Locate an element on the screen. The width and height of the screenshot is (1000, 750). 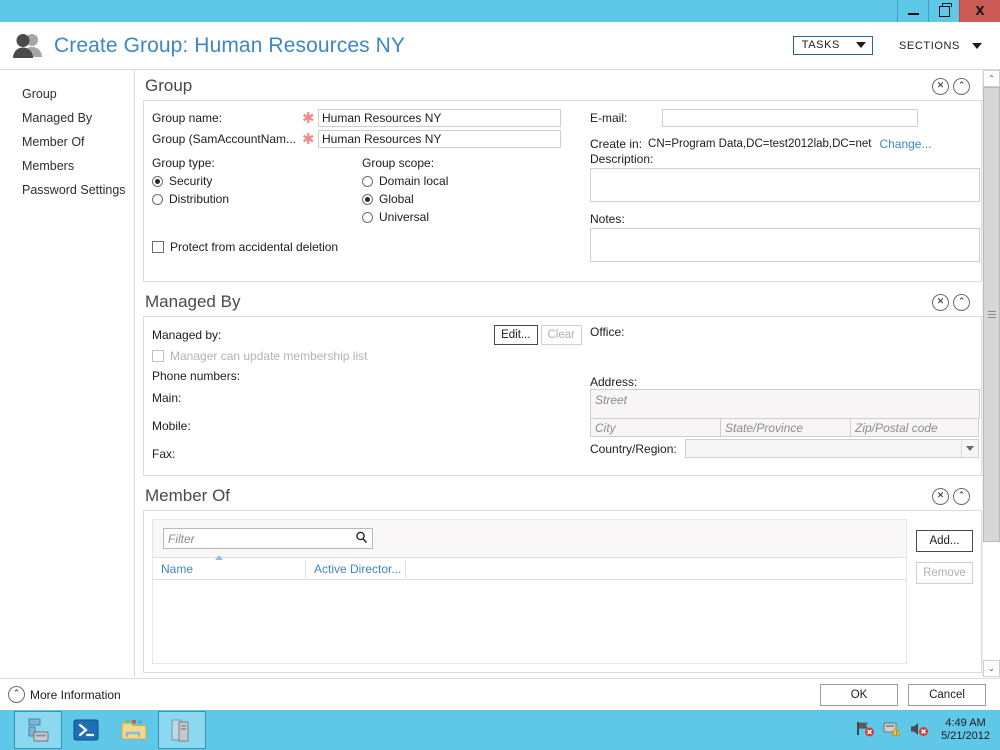
group-type-fieldset: Group type: Security Distribution is located at coordinates (257, 192).